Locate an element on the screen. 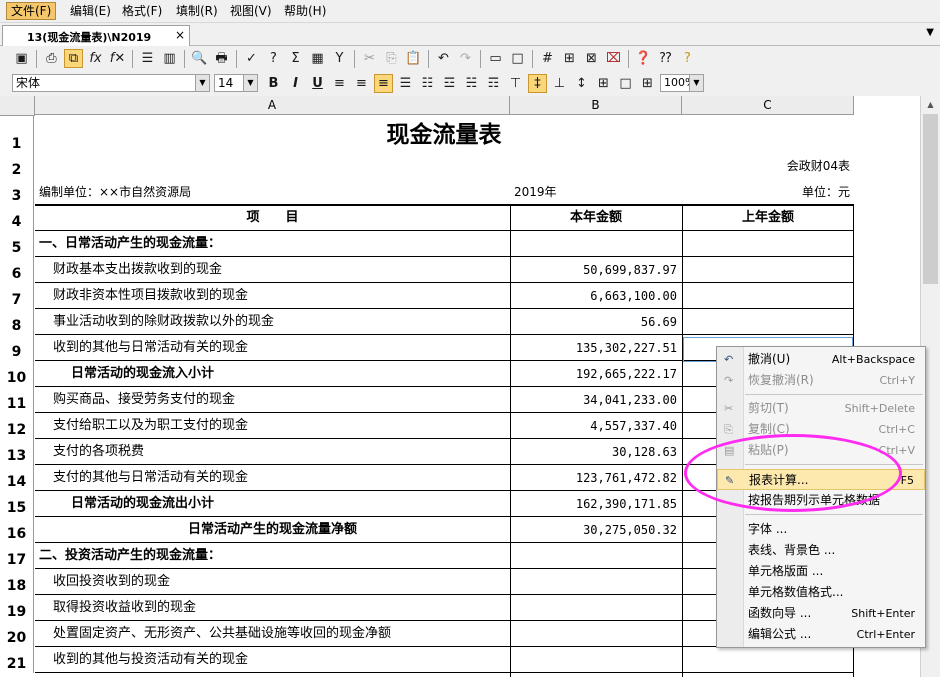 This screenshot has width=940, height=677. row-label: 财政基本支出拨款收到的现金 is located at coordinates (280, 270).